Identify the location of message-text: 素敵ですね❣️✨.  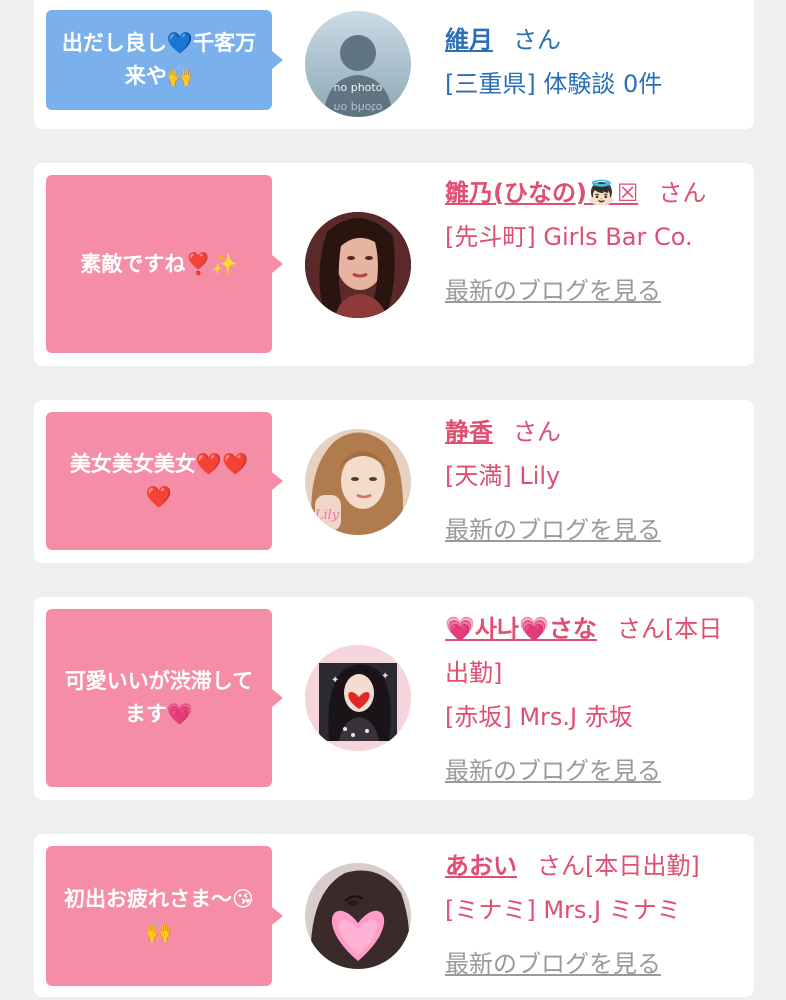
(159, 263).